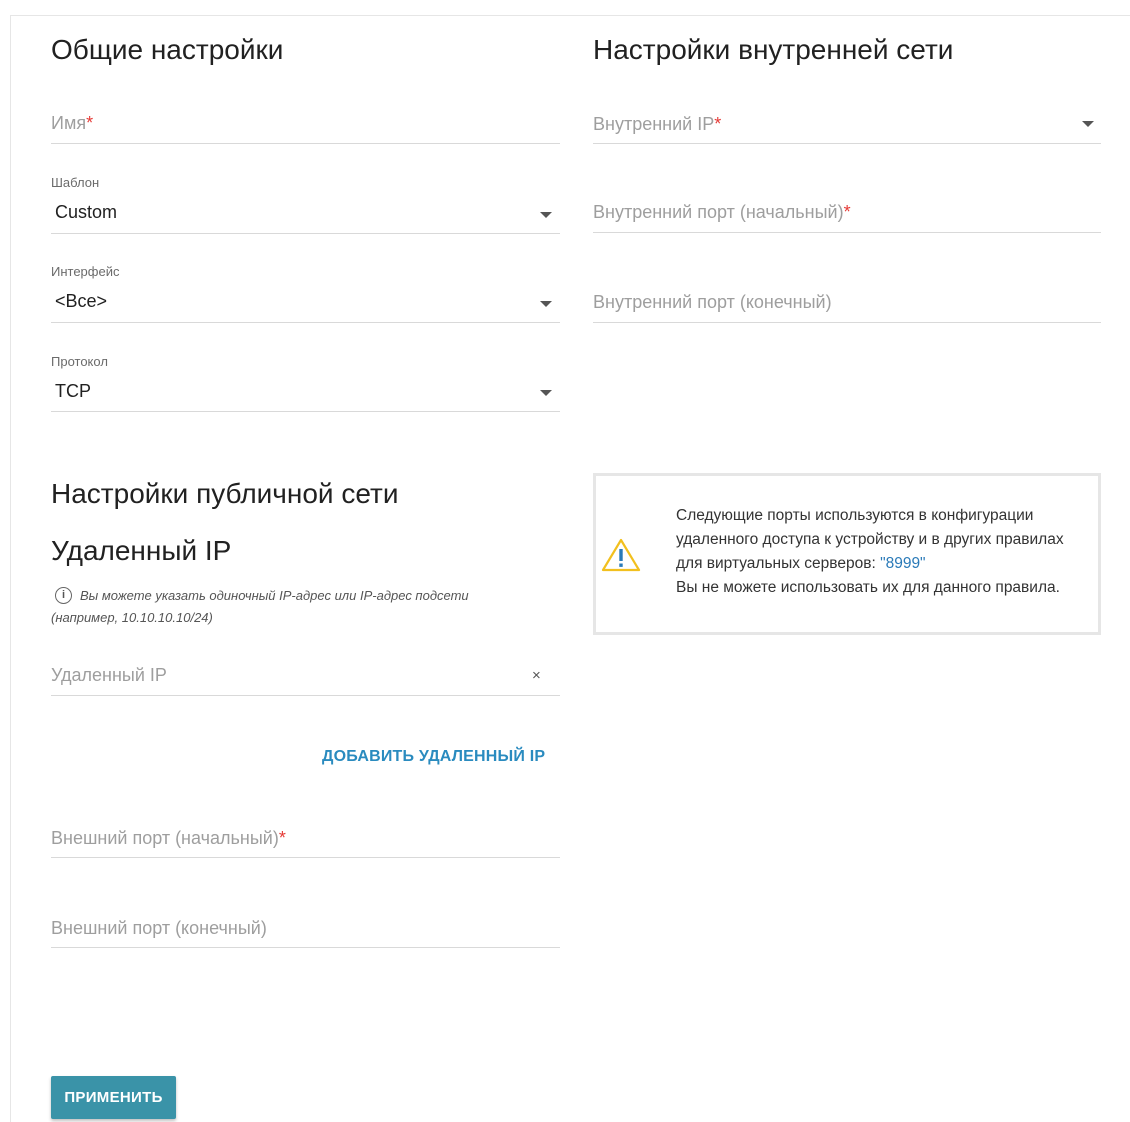 The height and width of the screenshot is (1122, 1130). I want to click on external-port-end-underline, so click(305, 947).